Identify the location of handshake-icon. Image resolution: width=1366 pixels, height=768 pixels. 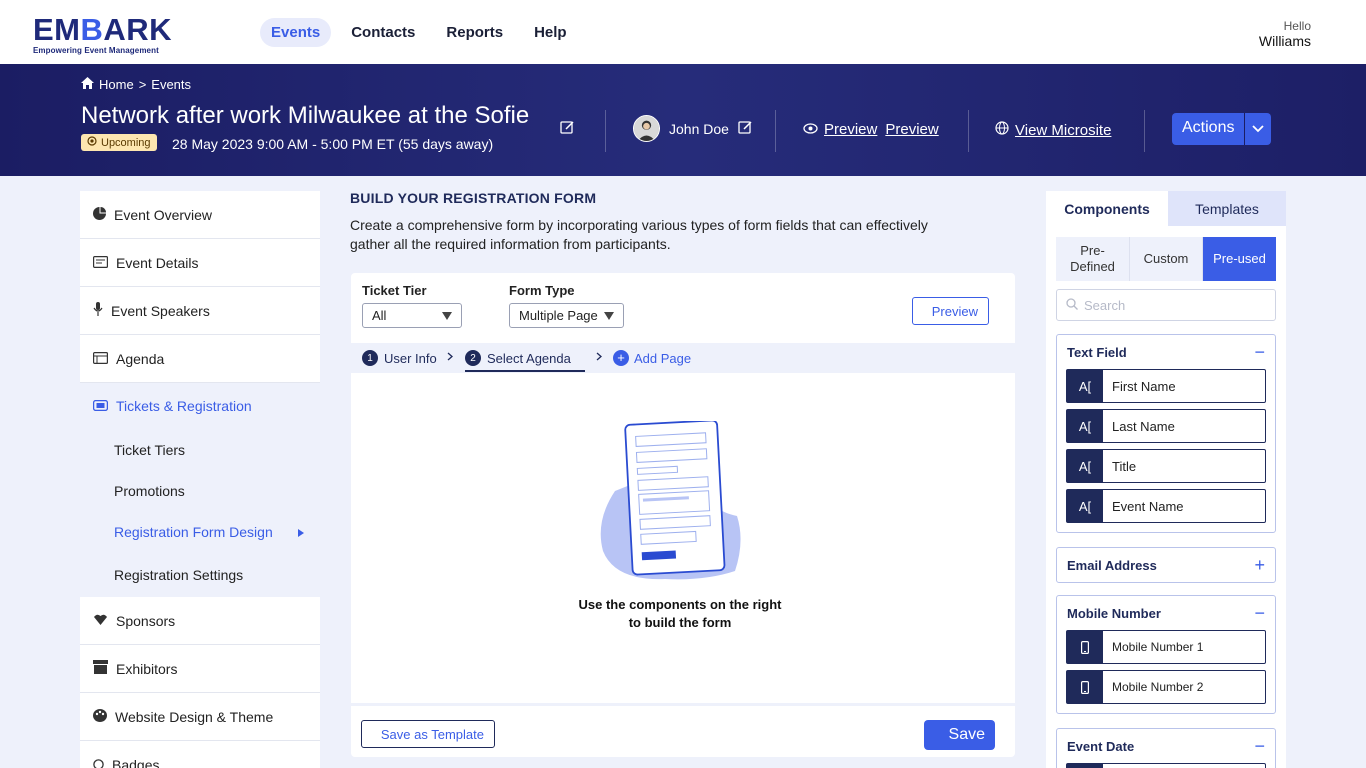
(100, 621).